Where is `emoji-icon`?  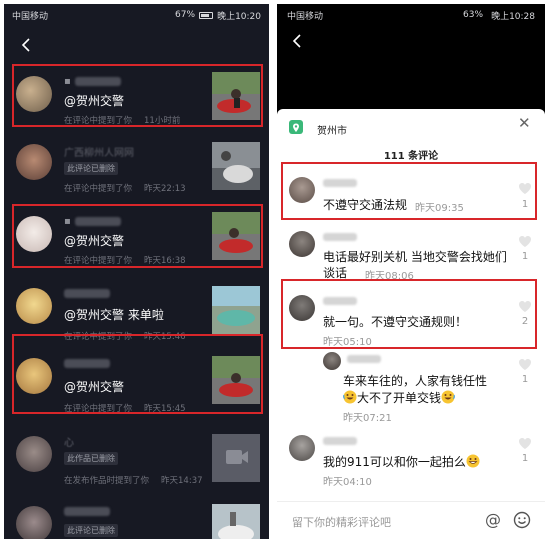 emoji-icon is located at coordinates (522, 520).